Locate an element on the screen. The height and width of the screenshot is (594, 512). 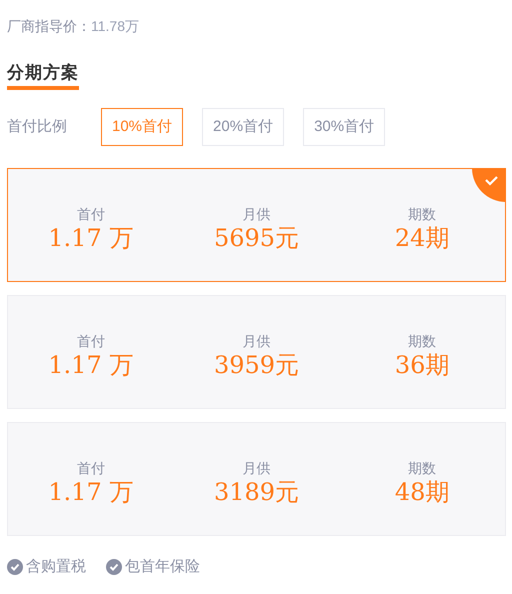
section-title: 分期方案 is located at coordinates (43, 73).